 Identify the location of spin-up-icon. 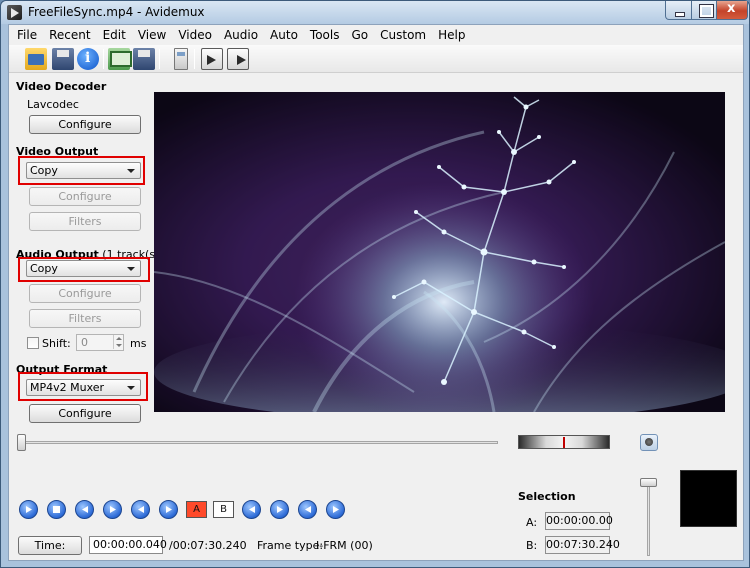
(118, 338).